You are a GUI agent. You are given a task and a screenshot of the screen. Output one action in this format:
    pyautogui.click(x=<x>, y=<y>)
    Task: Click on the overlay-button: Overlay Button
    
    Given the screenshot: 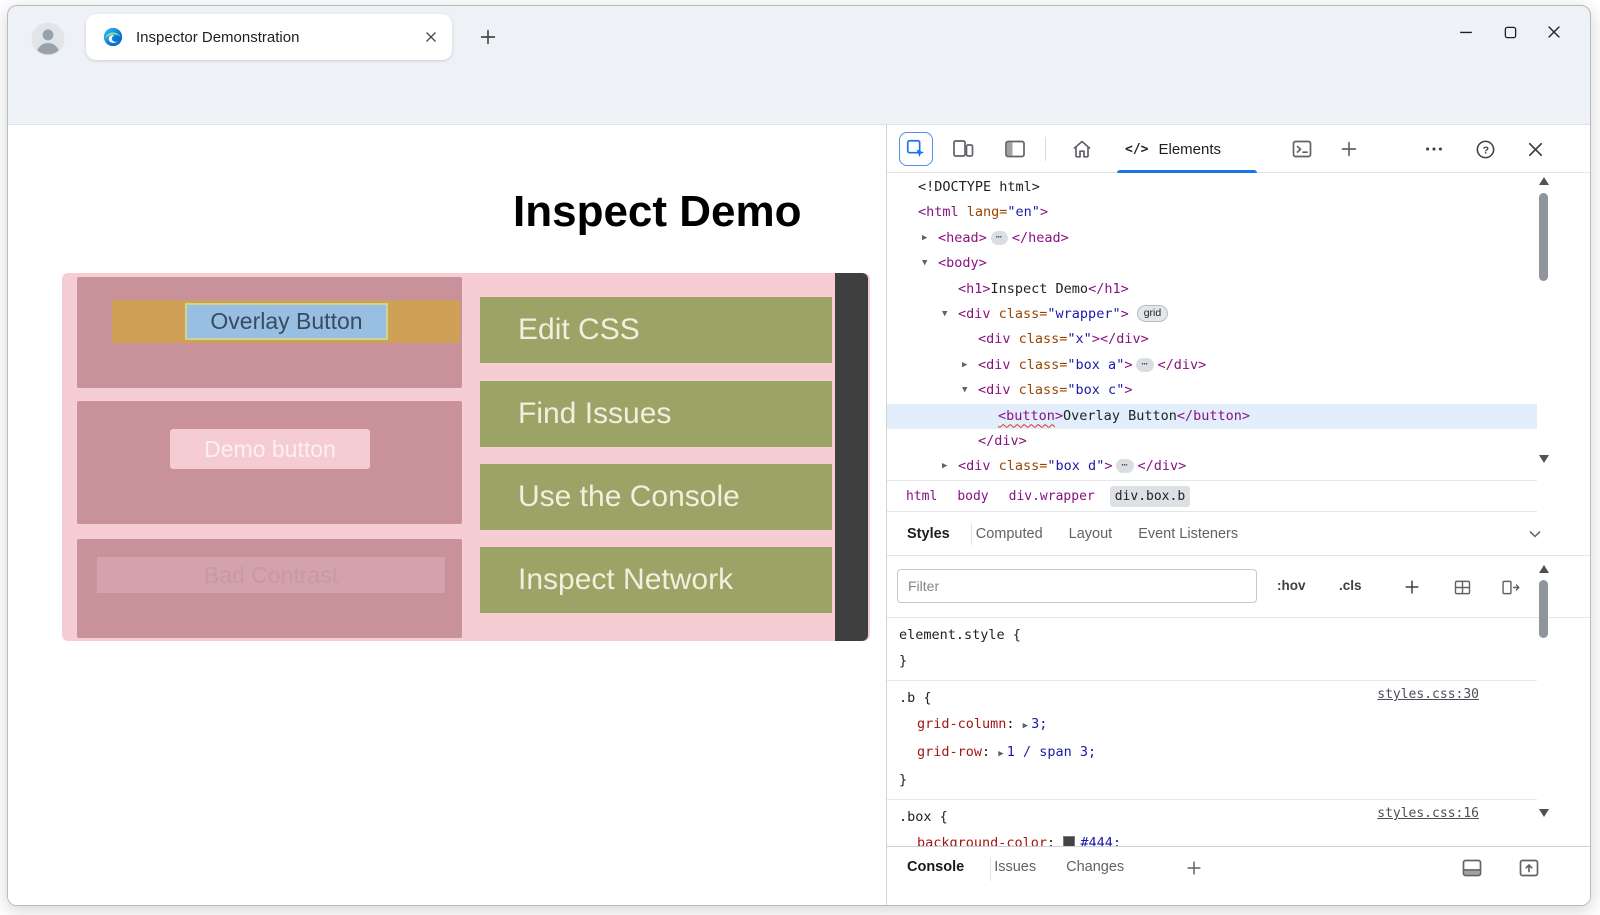 What is the action you would take?
    pyautogui.click(x=286, y=321)
    